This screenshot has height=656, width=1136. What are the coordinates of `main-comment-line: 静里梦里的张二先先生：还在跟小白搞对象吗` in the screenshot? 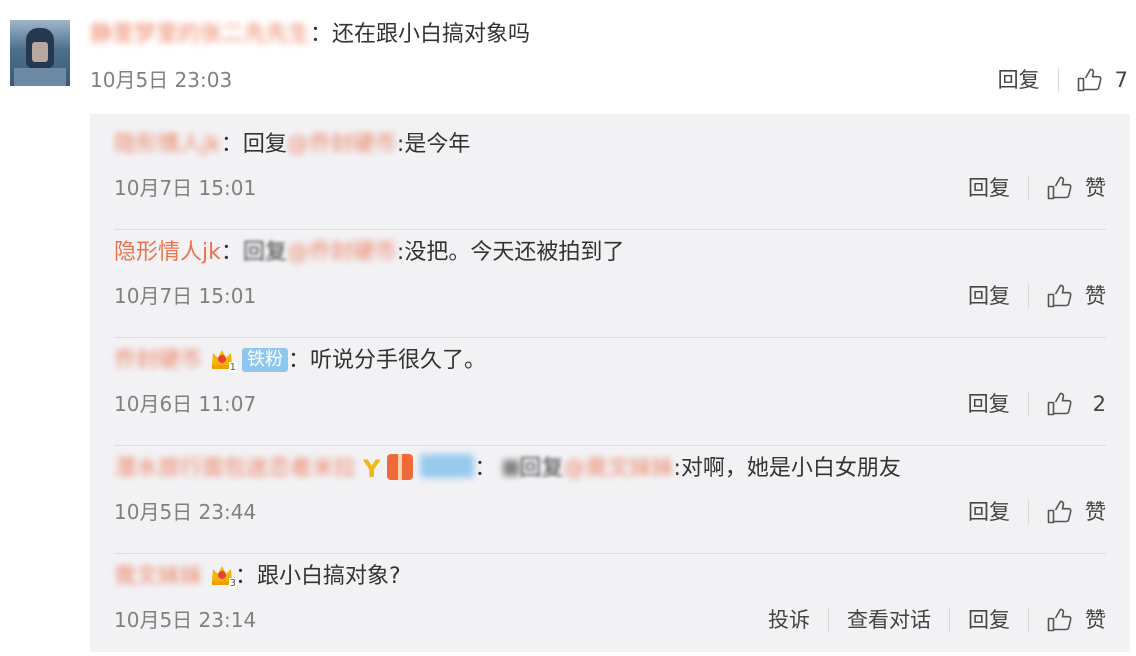 It's located at (613, 35).